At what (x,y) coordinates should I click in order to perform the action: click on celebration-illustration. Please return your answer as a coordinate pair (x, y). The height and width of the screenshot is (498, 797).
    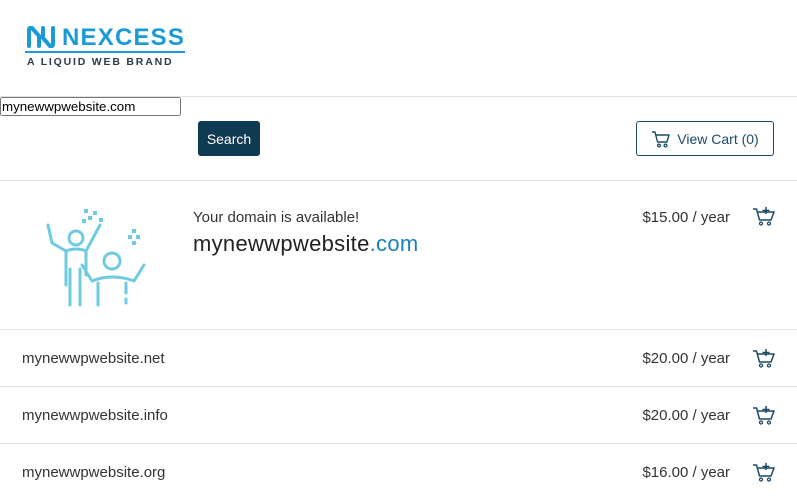
    Looking at the image, I should click on (96, 258).